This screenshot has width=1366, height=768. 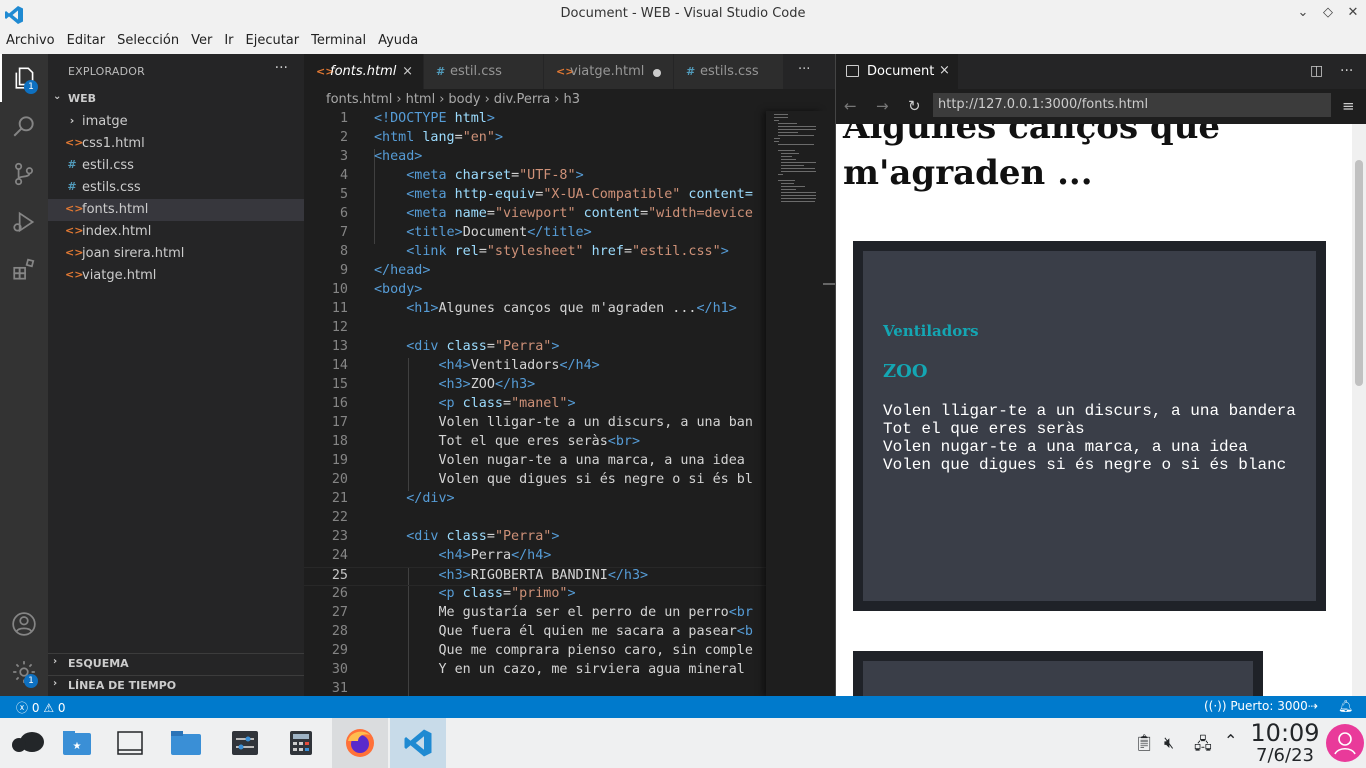 I want to click on source-control-icon, so click(x=24, y=174).